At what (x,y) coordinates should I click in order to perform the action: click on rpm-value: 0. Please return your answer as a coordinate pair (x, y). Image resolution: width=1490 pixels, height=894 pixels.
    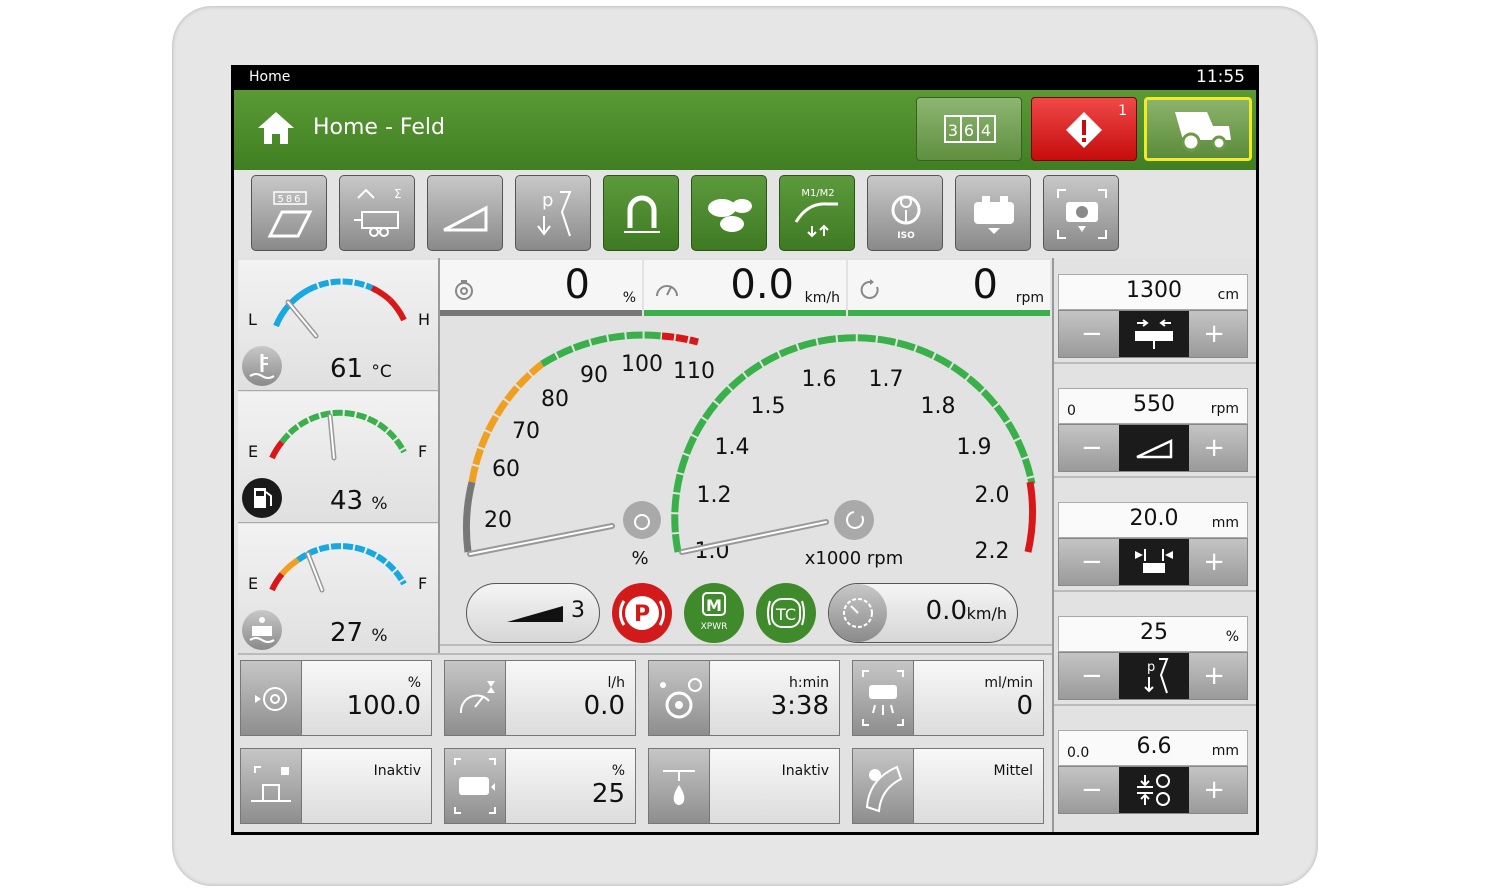
    Looking at the image, I should click on (985, 285).